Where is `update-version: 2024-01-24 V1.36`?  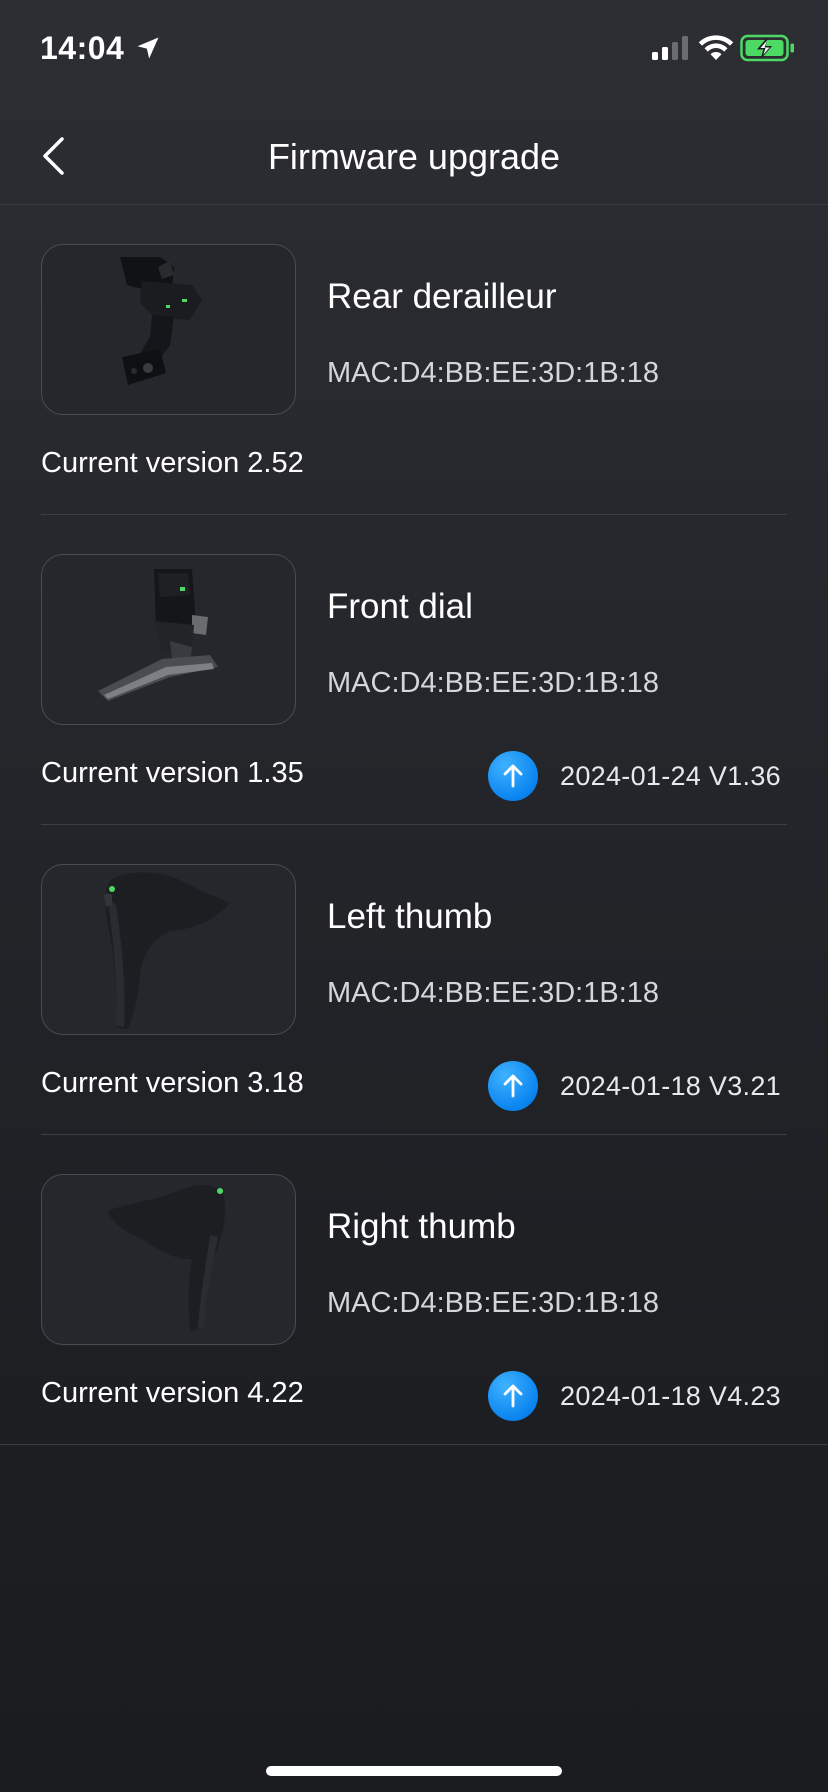
update-version: 2024-01-24 V1.36 is located at coordinates (670, 775).